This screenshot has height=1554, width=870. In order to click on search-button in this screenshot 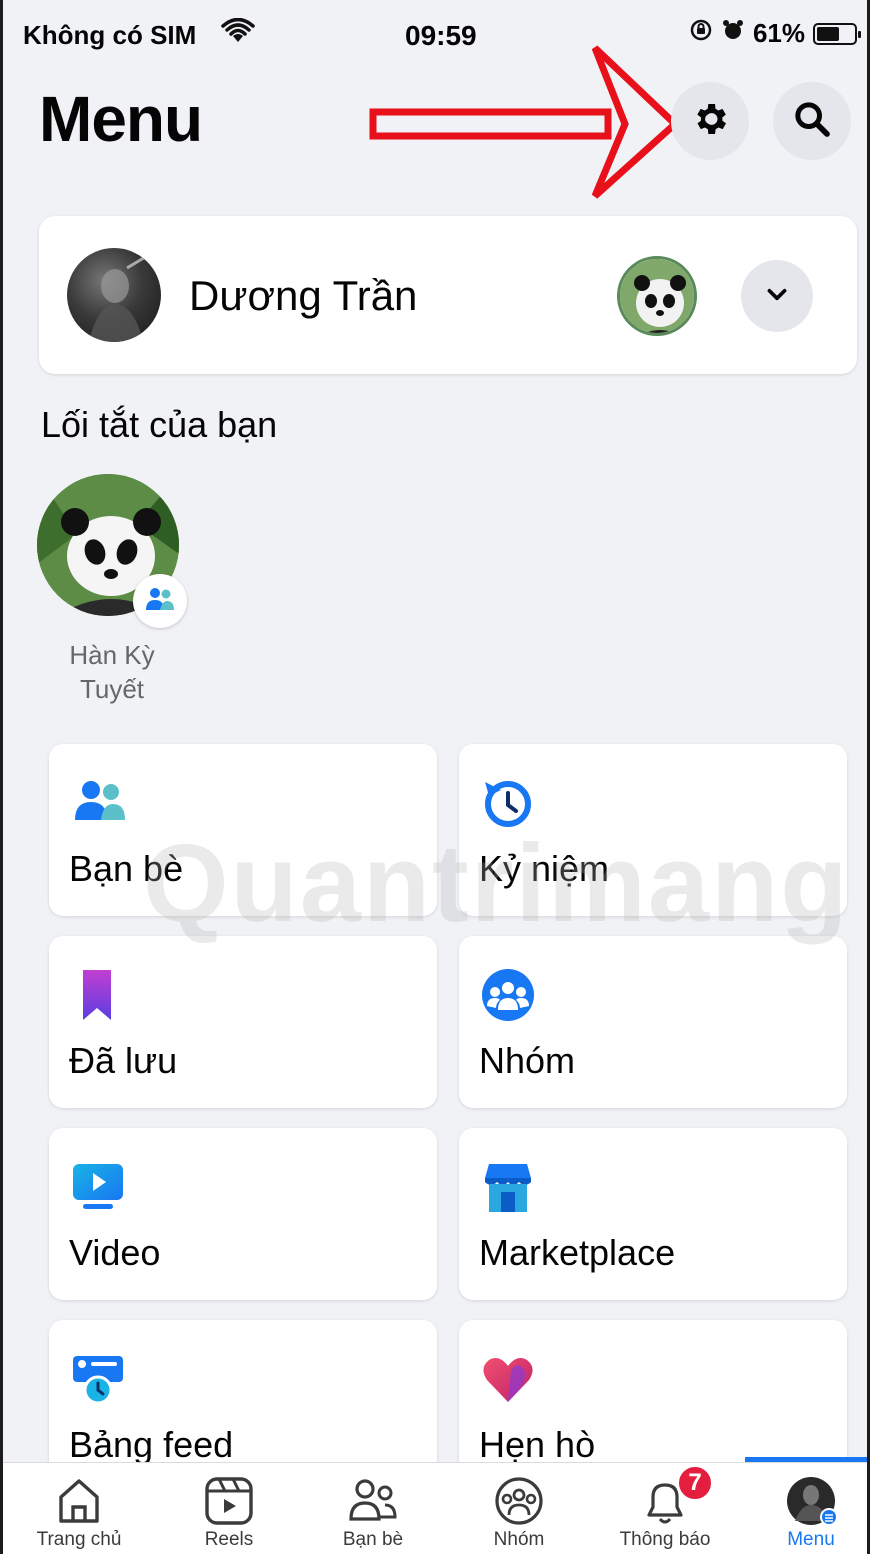, I will do `click(812, 121)`.